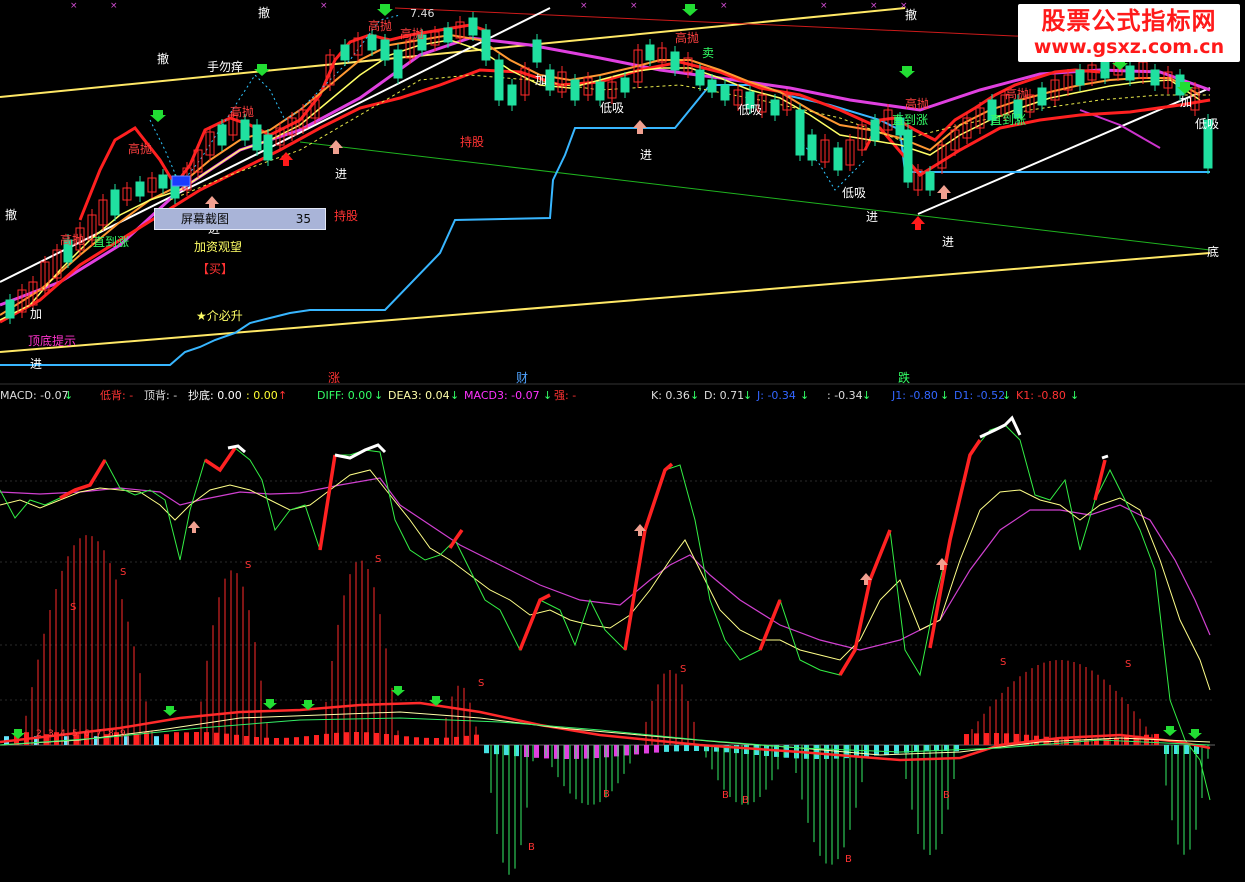  I want to click on watermark-url: www.gsxz.com.cn, so click(1129, 47).